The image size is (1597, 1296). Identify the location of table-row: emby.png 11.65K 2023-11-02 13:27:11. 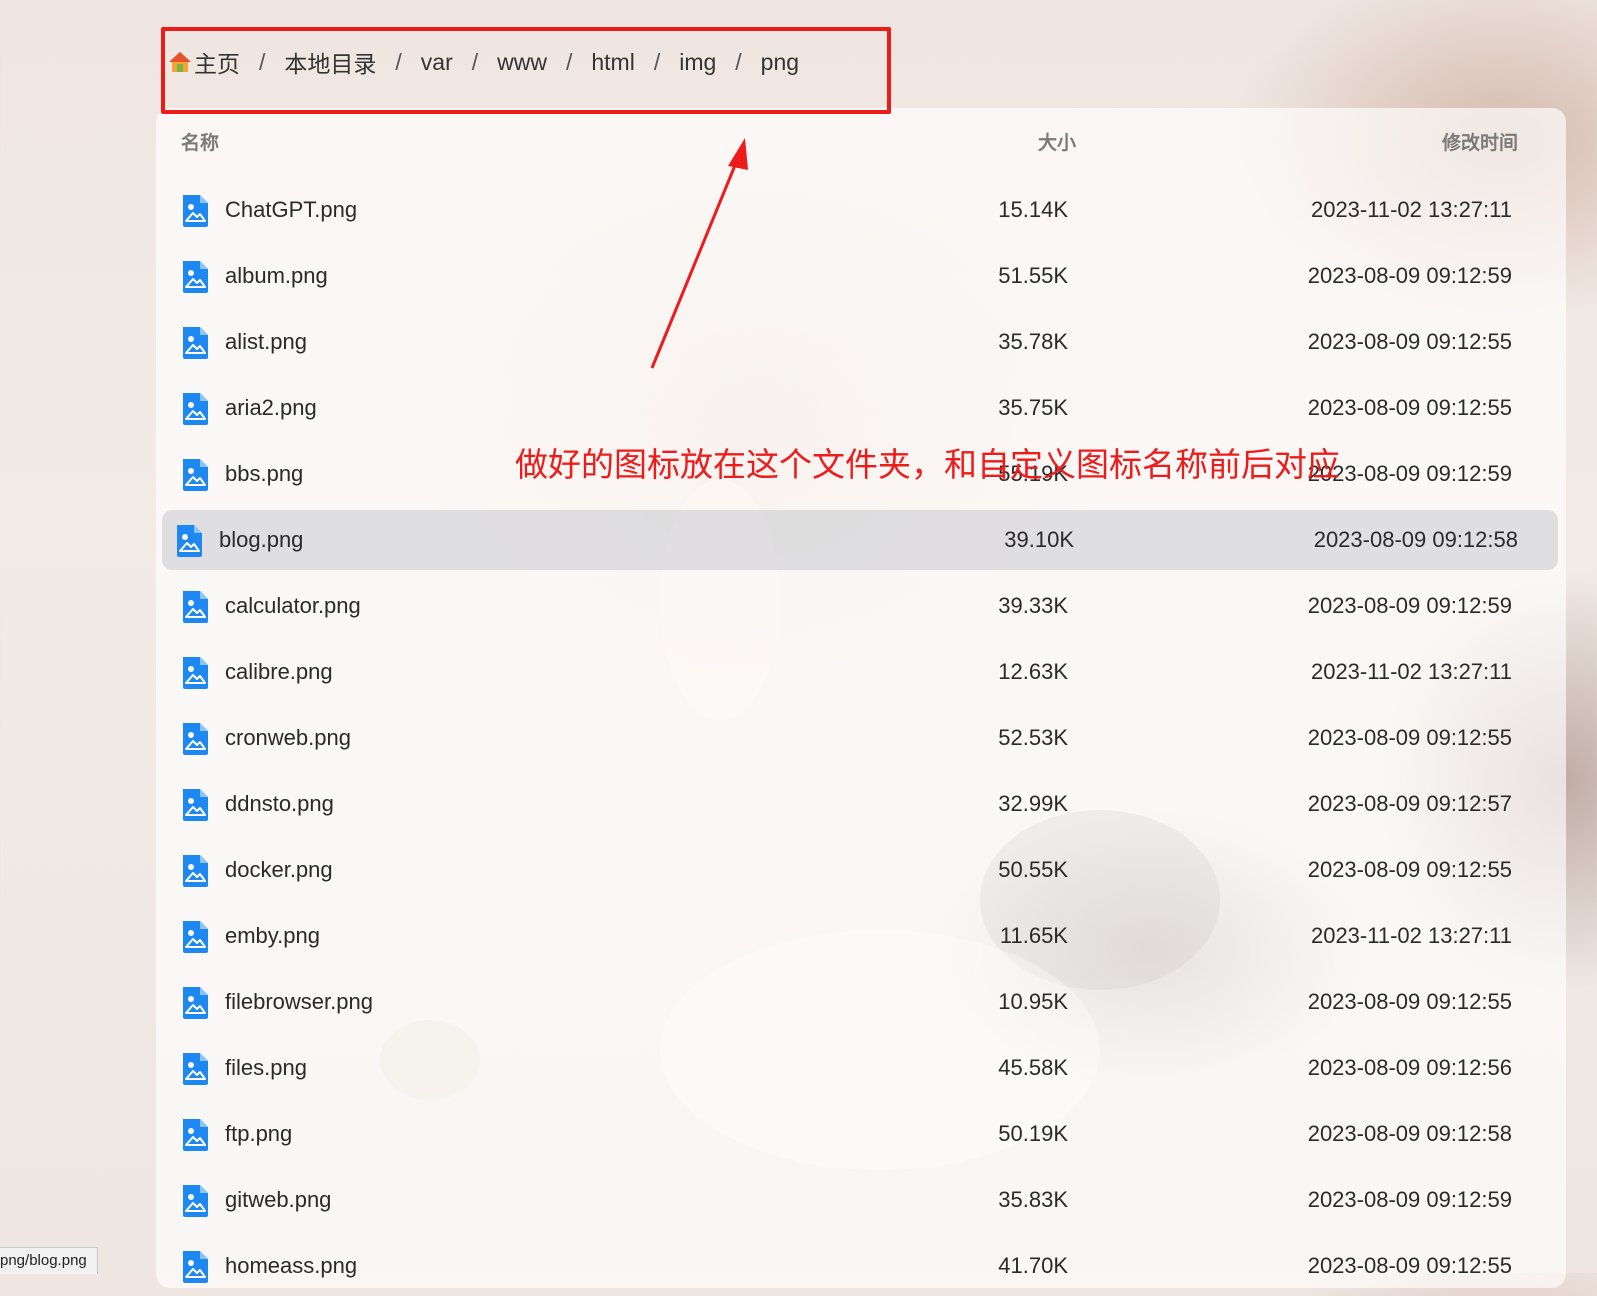
(860, 936).